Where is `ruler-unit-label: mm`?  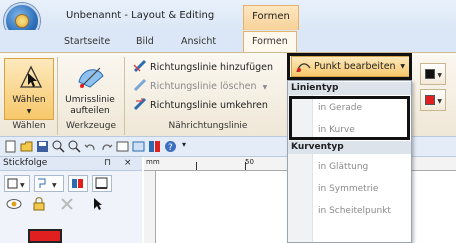 ruler-unit-label: mm is located at coordinates (153, 162).